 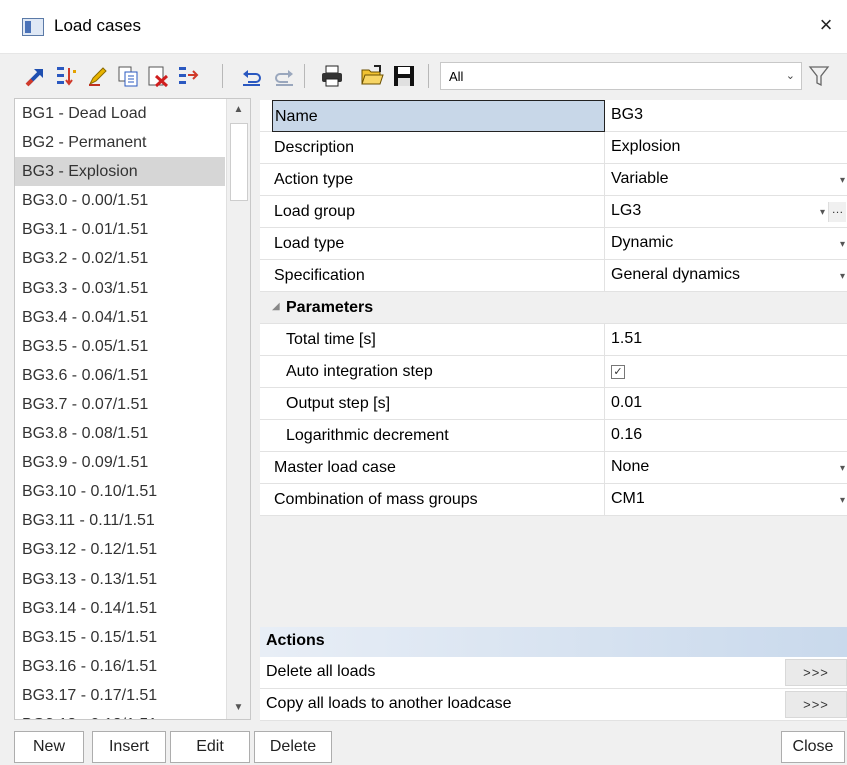 I want to click on list-item: BG3.9 - 0.09/1.51, so click(x=120, y=462).